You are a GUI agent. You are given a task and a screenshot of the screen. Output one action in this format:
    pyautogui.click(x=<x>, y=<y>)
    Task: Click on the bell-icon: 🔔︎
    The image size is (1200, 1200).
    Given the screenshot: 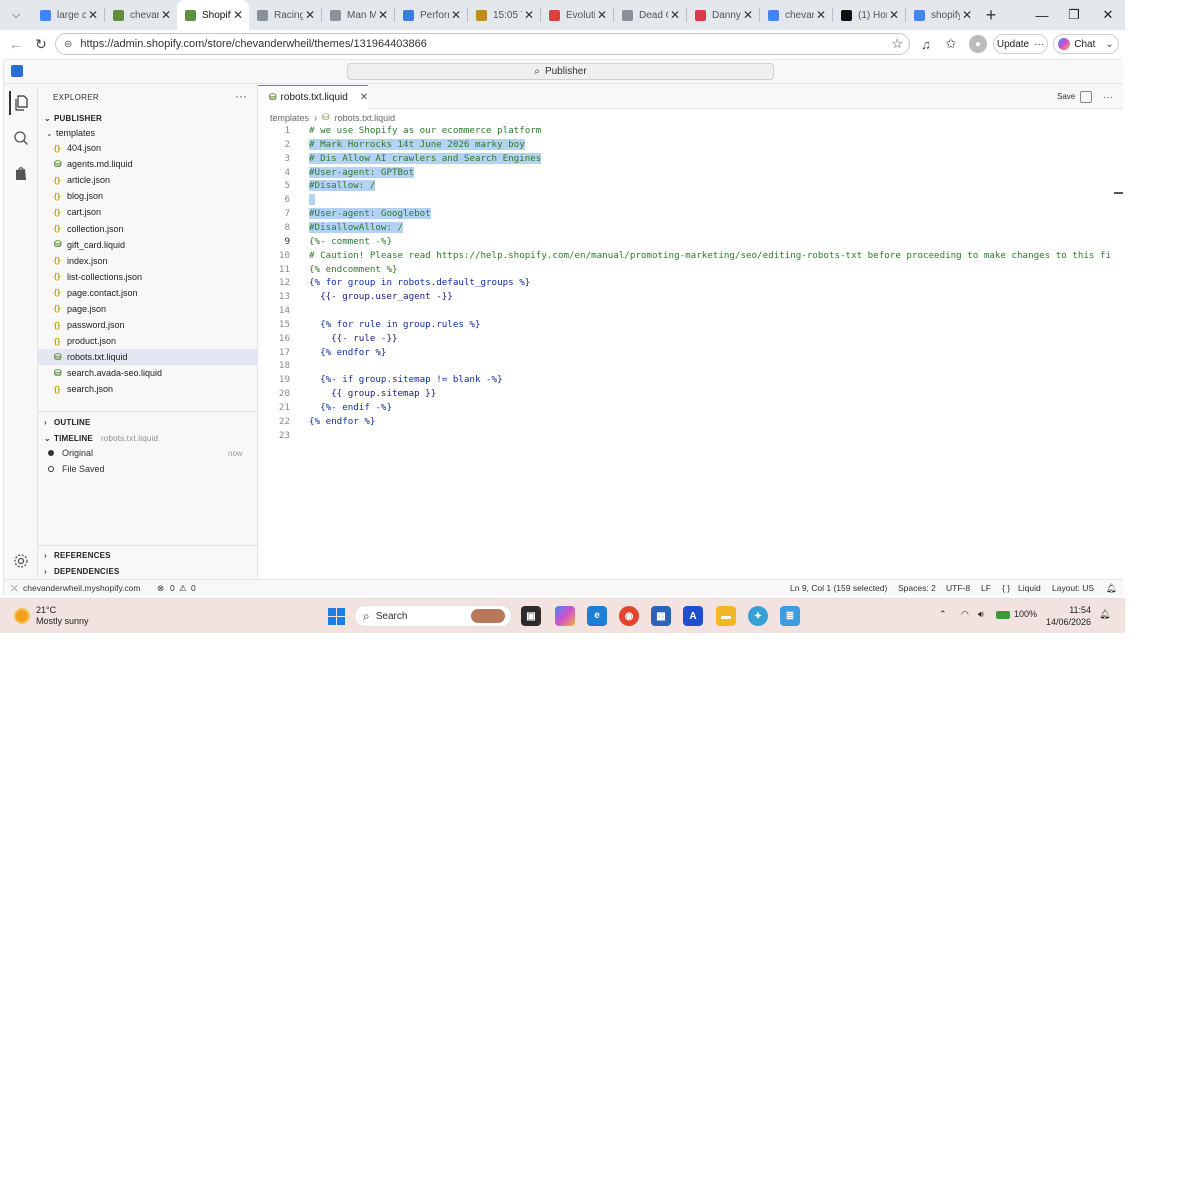 What is the action you would take?
    pyautogui.click(x=1111, y=588)
    